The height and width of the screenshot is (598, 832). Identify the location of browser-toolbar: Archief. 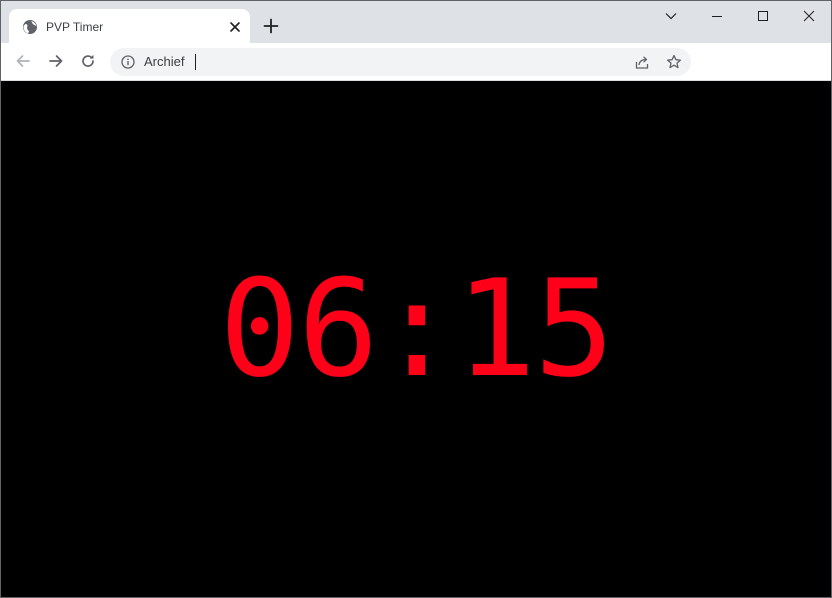
(416, 62).